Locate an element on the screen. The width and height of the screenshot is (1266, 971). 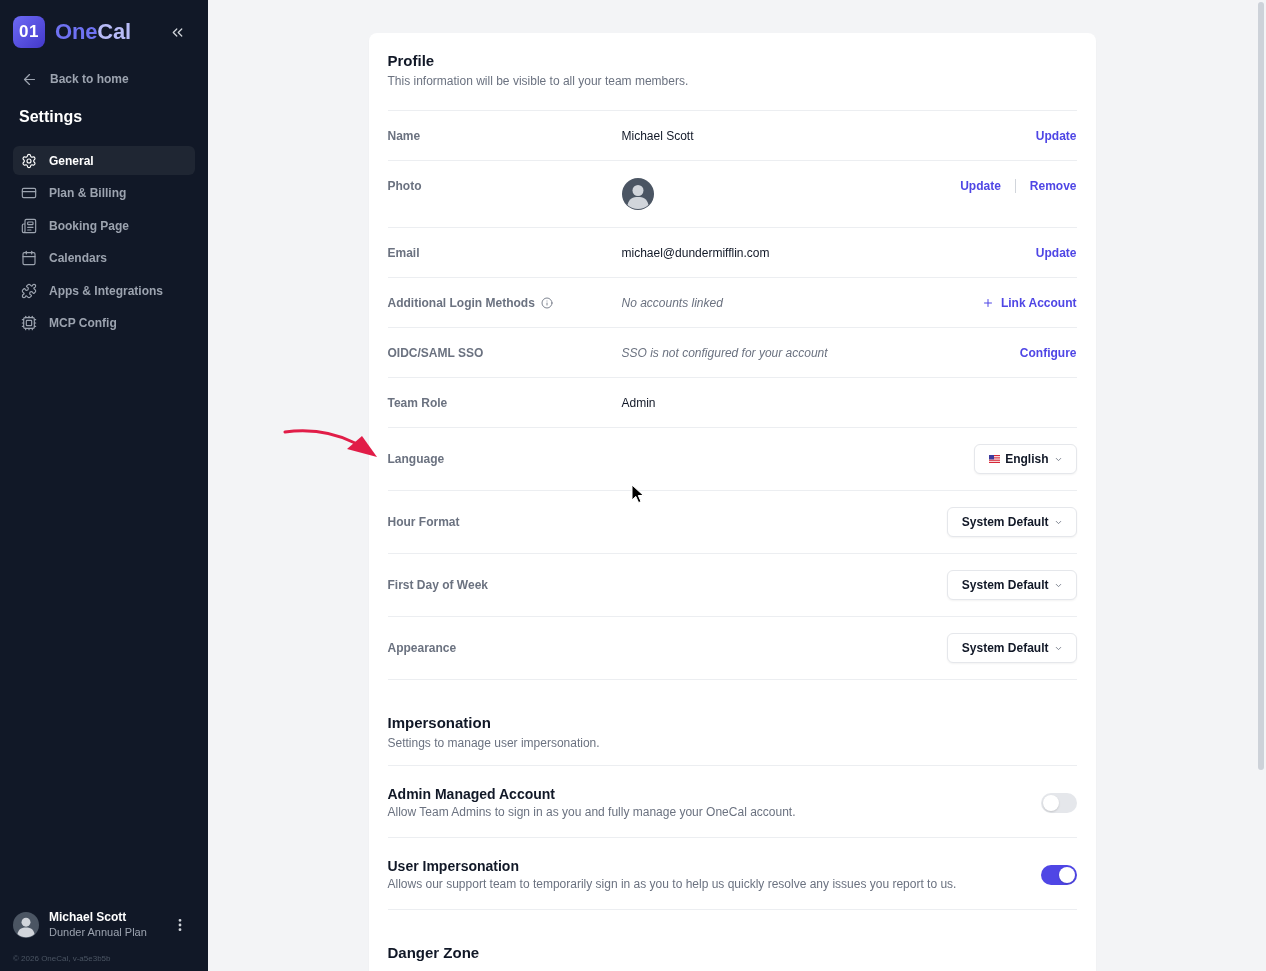
gear-icon is located at coordinates (29, 160).